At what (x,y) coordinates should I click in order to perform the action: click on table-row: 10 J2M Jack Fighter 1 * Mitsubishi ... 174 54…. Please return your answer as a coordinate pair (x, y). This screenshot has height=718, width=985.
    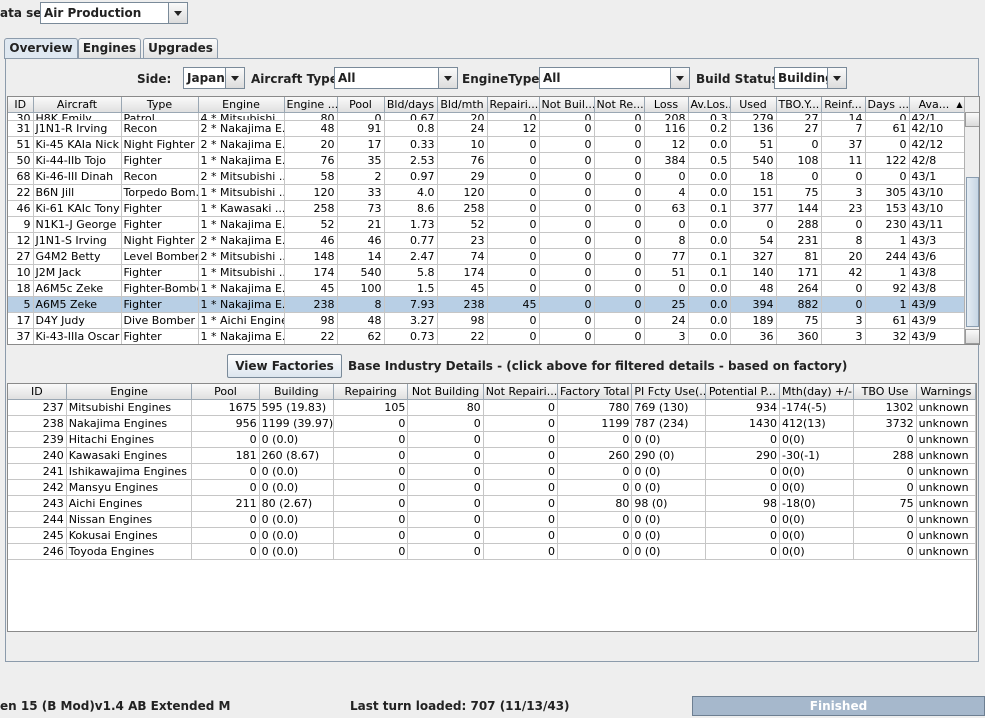
    Looking at the image, I should click on (487, 272).